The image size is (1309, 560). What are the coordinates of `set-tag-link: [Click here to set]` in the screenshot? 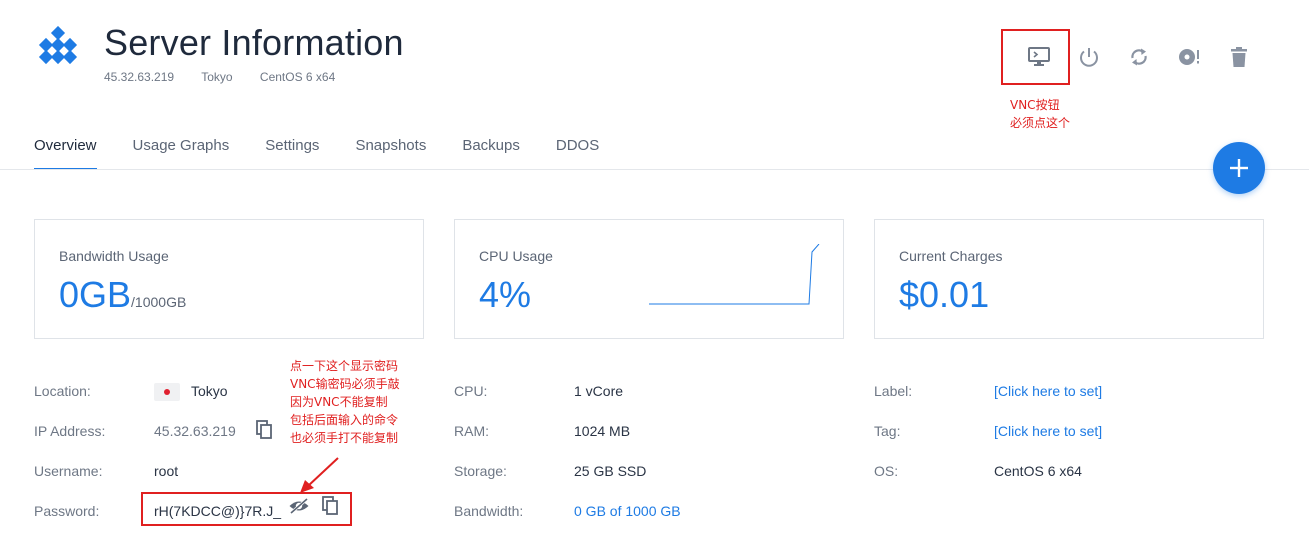 It's located at (1048, 431).